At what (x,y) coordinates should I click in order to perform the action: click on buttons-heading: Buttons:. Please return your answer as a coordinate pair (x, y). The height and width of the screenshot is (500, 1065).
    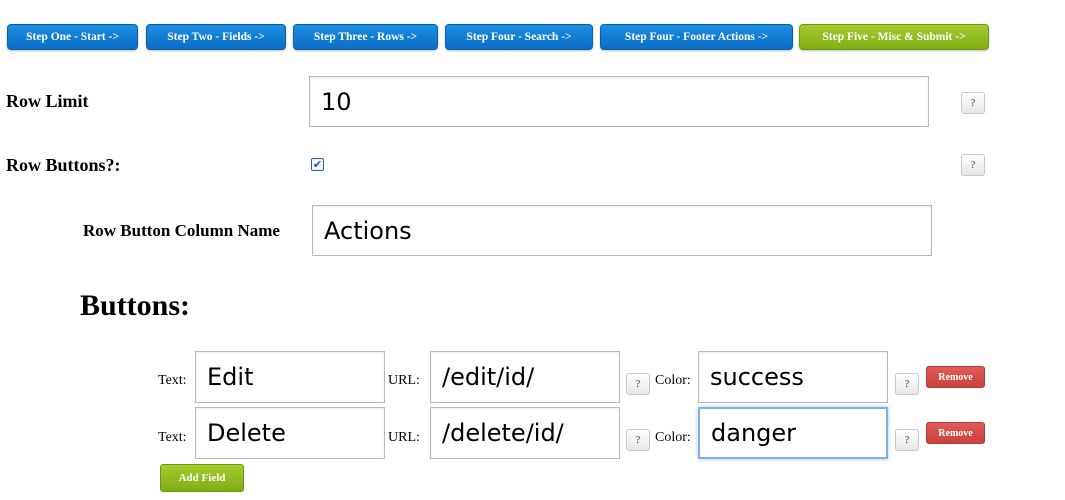
    Looking at the image, I should click on (135, 305).